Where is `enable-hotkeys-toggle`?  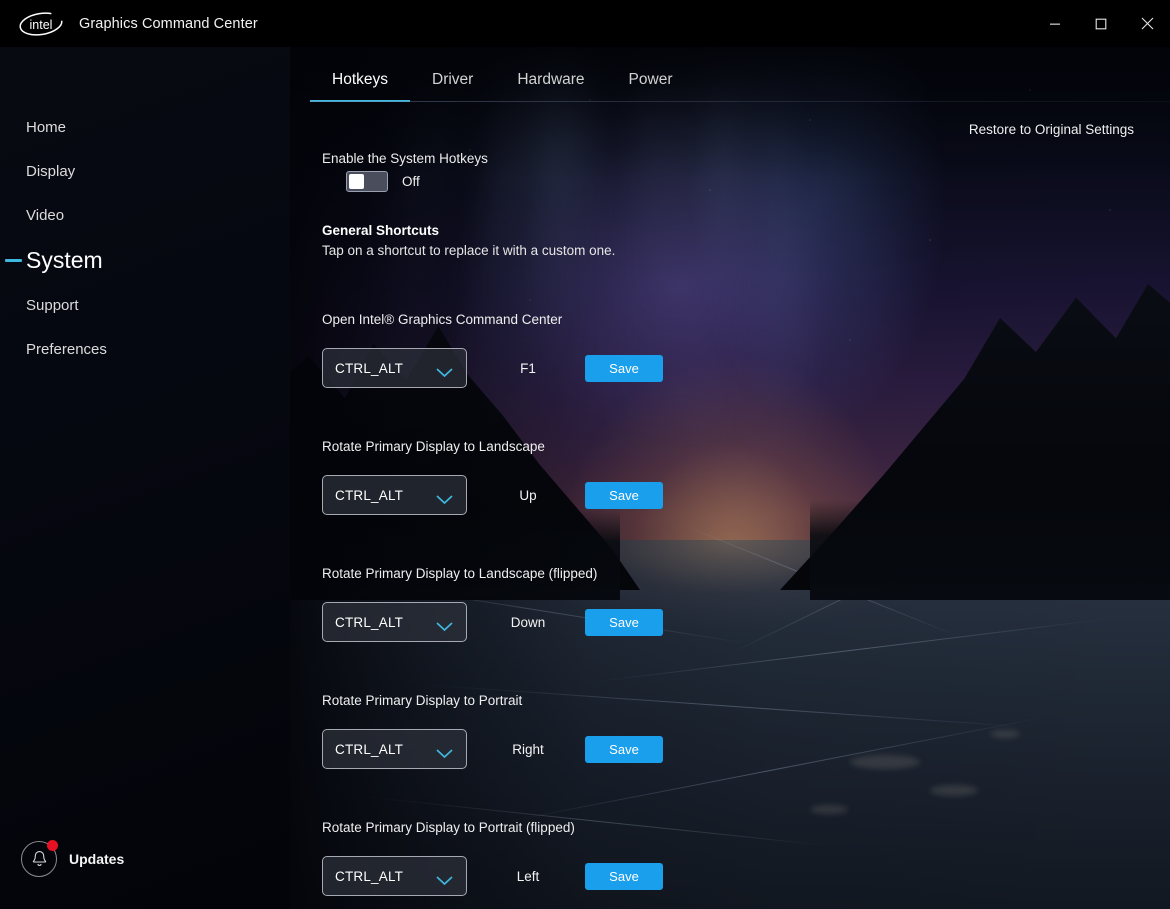
enable-hotkeys-toggle is located at coordinates (367, 181).